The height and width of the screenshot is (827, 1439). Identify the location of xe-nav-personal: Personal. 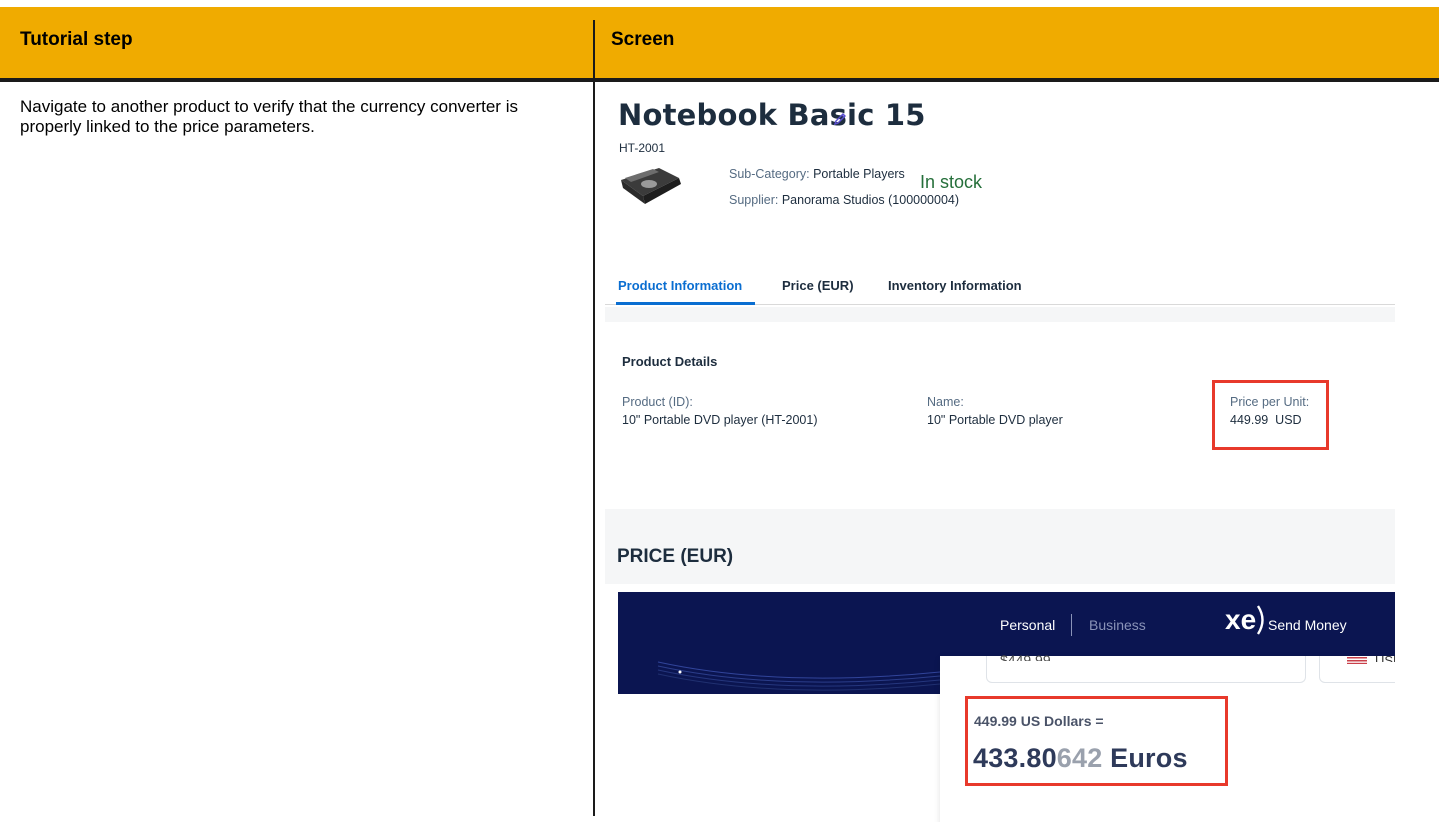
(1027, 625).